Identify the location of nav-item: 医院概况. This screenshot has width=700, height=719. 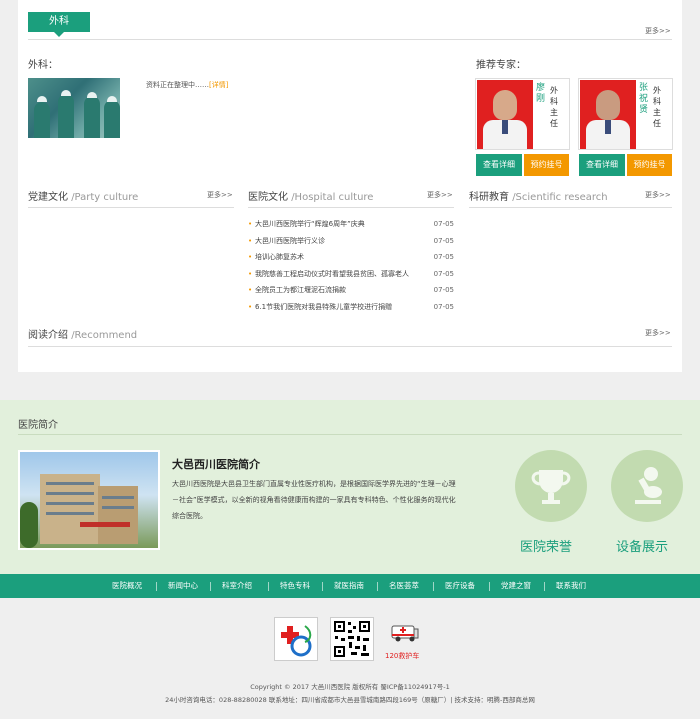
(127, 586).